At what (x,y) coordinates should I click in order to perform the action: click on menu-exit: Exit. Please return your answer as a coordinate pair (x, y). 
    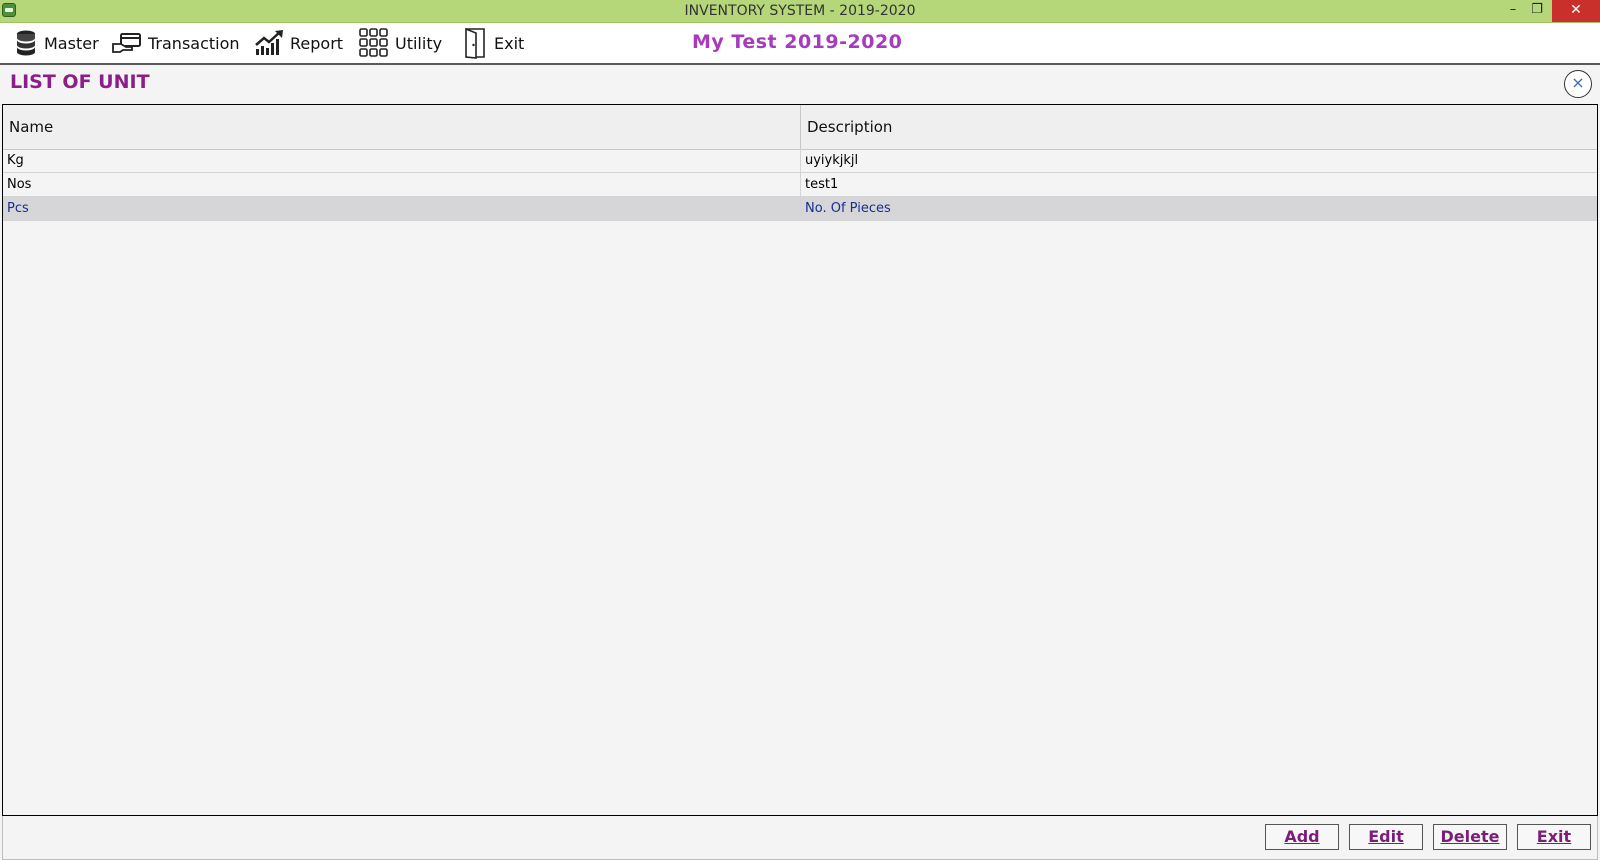
    Looking at the image, I should click on (493, 43).